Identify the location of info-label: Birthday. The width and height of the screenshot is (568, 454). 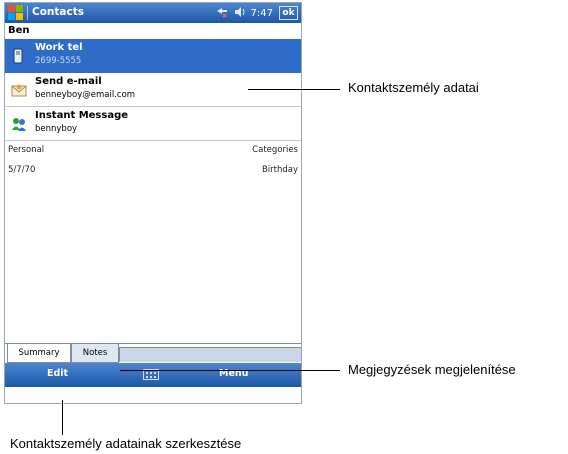
(279, 170).